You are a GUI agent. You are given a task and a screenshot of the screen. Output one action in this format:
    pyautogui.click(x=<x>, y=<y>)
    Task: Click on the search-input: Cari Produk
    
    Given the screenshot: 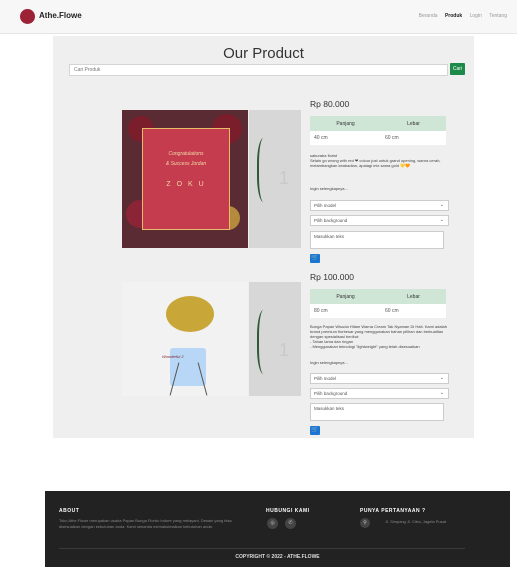 What is the action you would take?
    pyautogui.click(x=258, y=70)
    